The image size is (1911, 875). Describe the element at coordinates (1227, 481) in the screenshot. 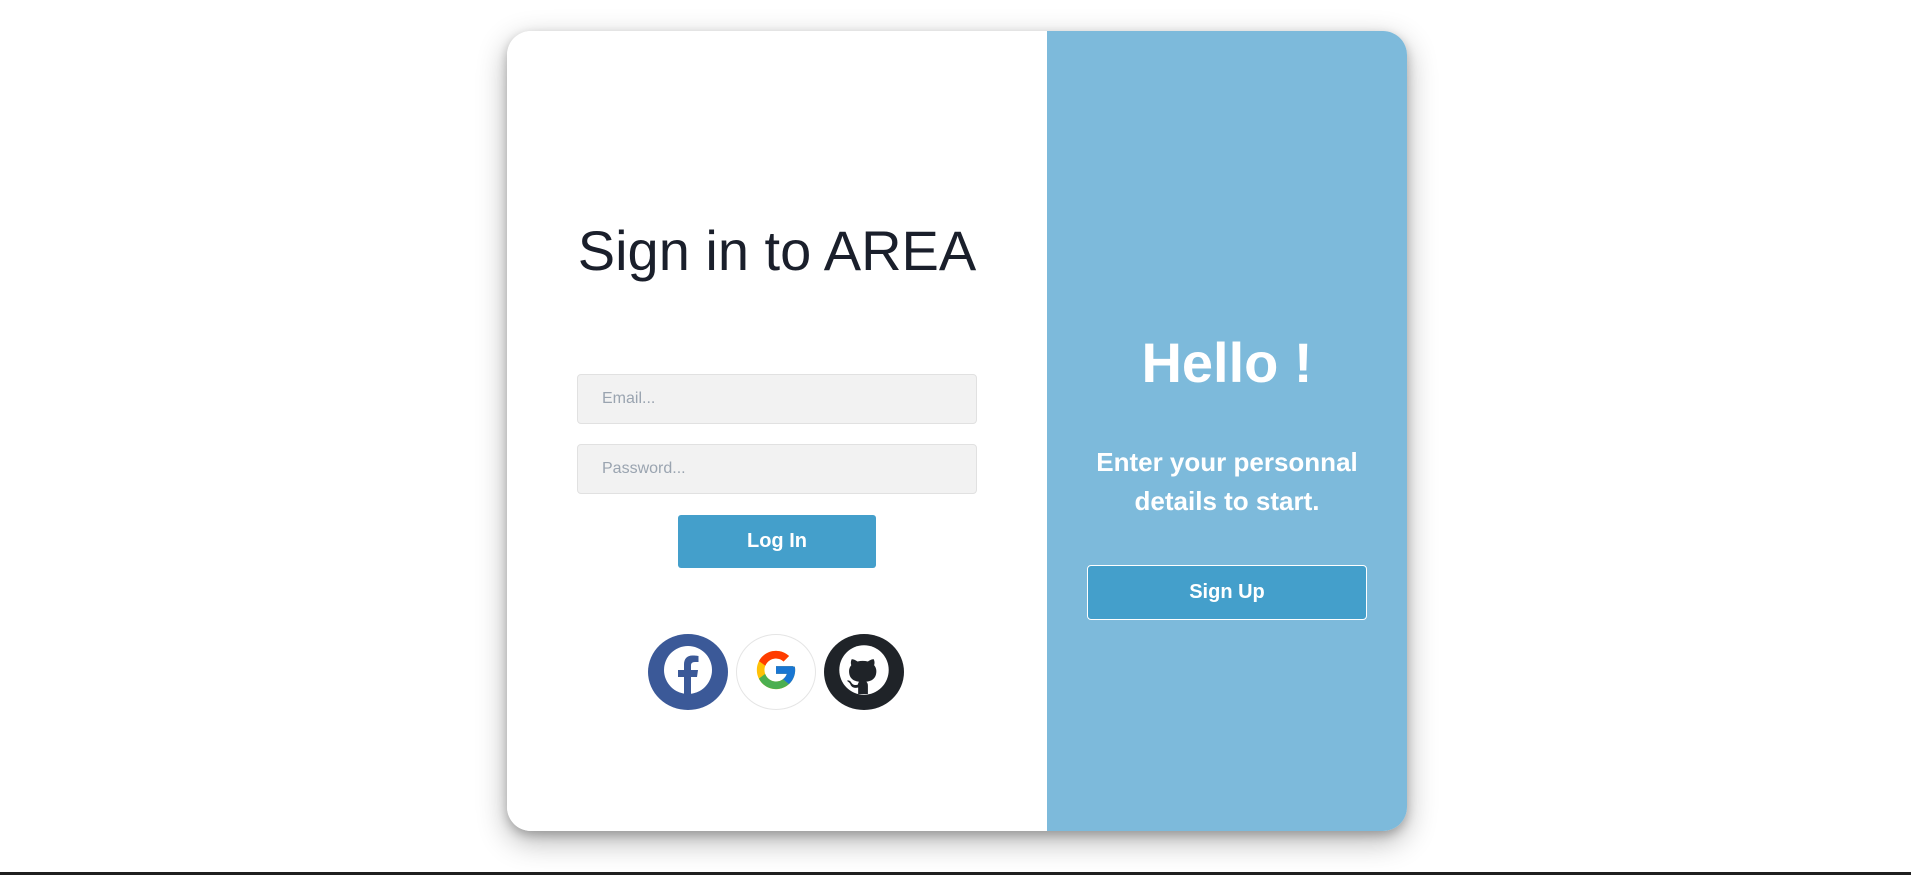

I see `panel-subtitle: Enter your personnal details to start.` at that location.